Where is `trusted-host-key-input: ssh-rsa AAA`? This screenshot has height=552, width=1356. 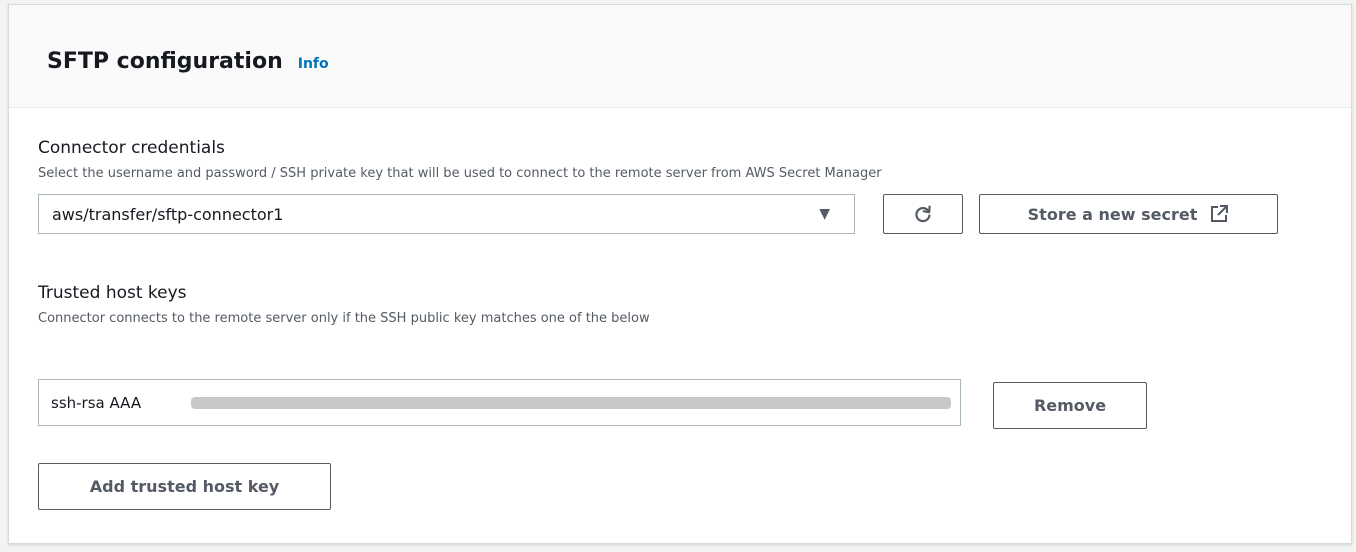 trusted-host-key-input: ssh-rsa AAA is located at coordinates (499, 402).